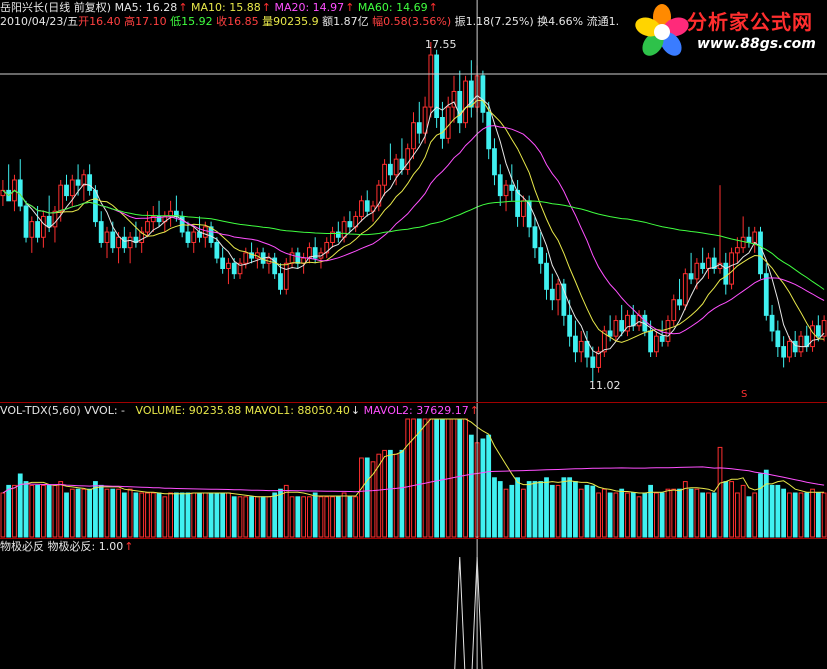 The image size is (827, 669). What do you see at coordinates (460, 612) in the screenshot?
I see `indicator-spike` at bounding box center [460, 612].